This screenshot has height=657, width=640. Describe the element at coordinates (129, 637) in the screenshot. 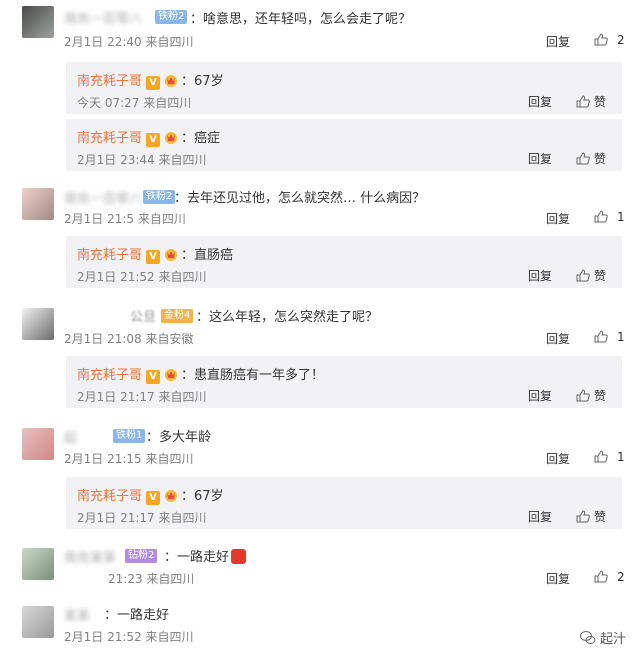

I see `comment-meta: 2月1日 21:52 来自四川` at that location.